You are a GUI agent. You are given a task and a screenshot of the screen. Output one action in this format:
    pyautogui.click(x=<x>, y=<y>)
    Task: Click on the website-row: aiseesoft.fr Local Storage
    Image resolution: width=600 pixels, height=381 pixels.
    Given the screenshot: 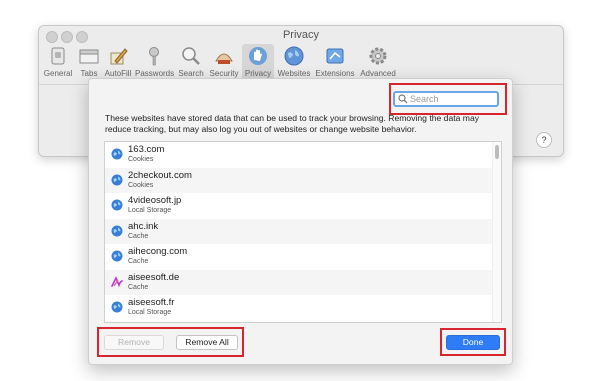 What is the action you would take?
    pyautogui.click(x=299, y=308)
    